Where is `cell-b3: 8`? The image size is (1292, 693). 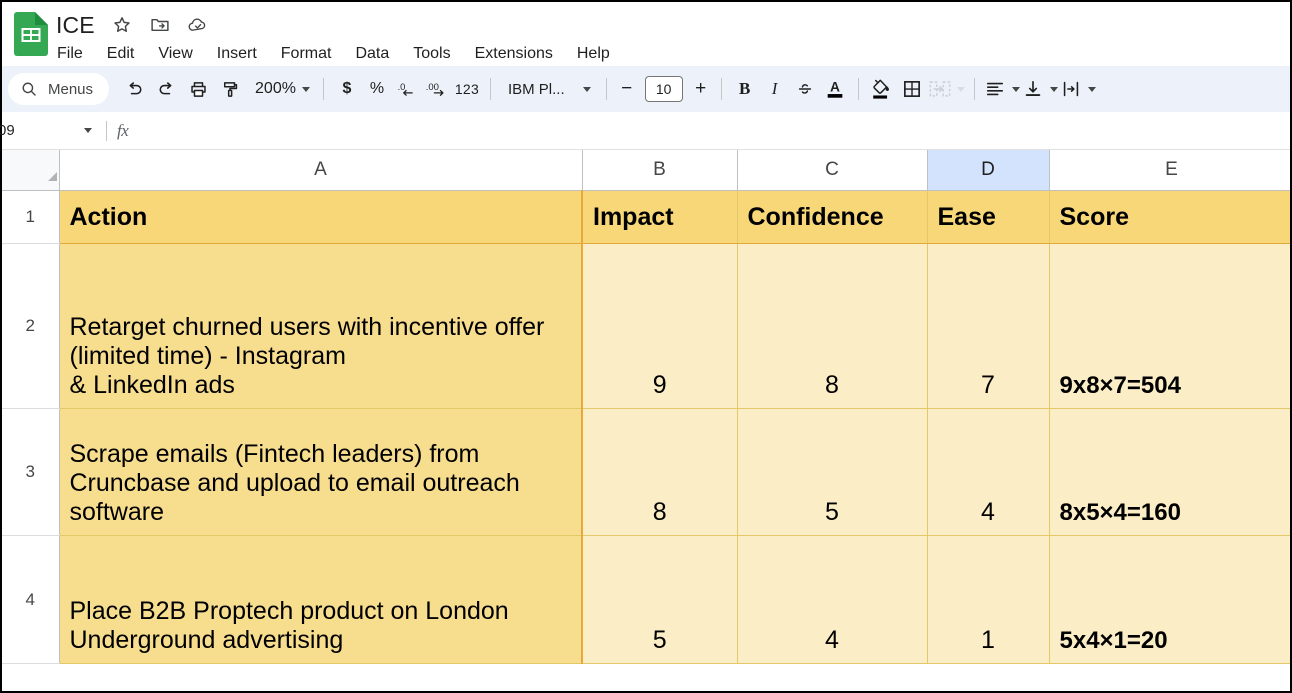 cell-b3: 8 is located at coordinates (660, 472).